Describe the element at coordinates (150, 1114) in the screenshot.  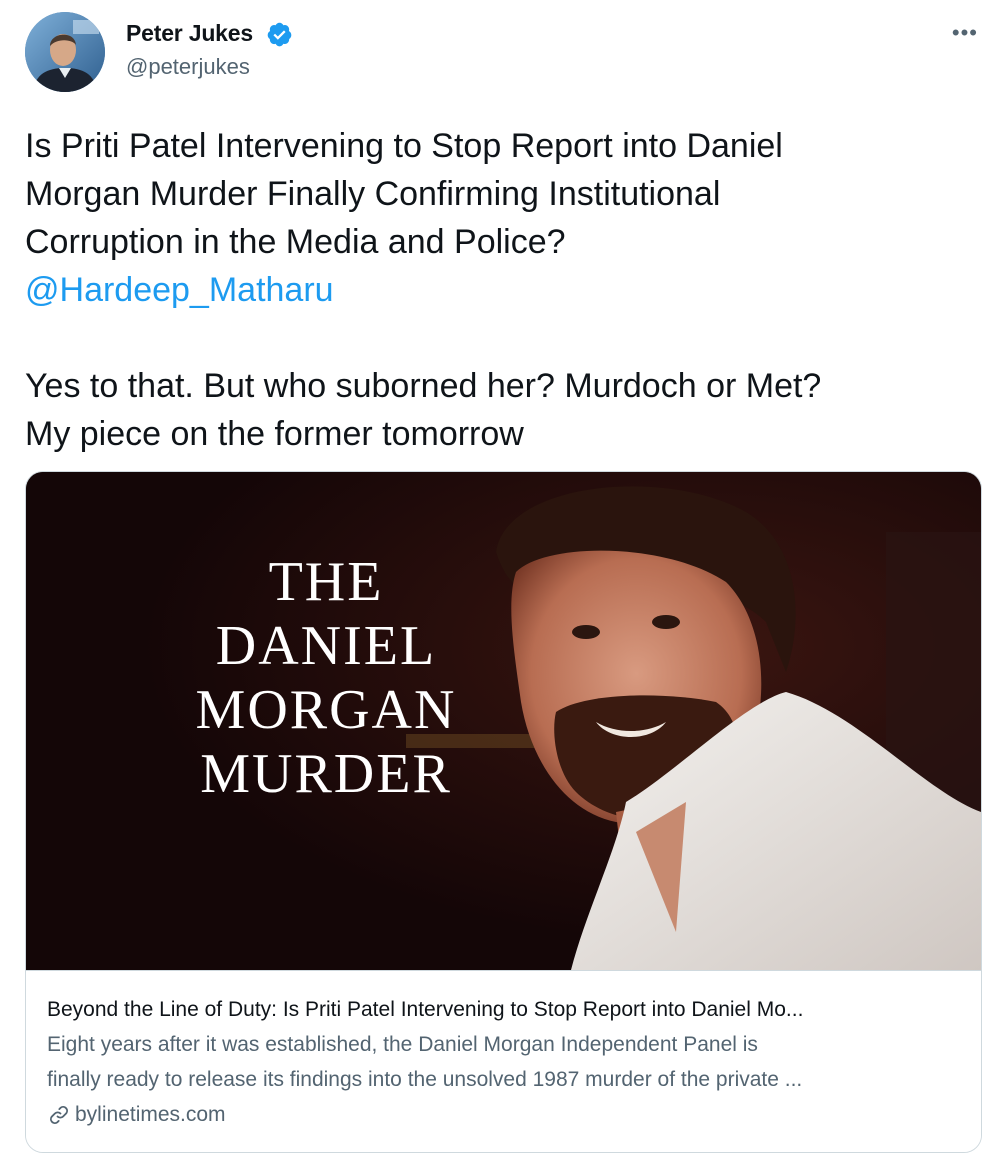
I see `card-domain-text: bylinetimes.com` at that location.